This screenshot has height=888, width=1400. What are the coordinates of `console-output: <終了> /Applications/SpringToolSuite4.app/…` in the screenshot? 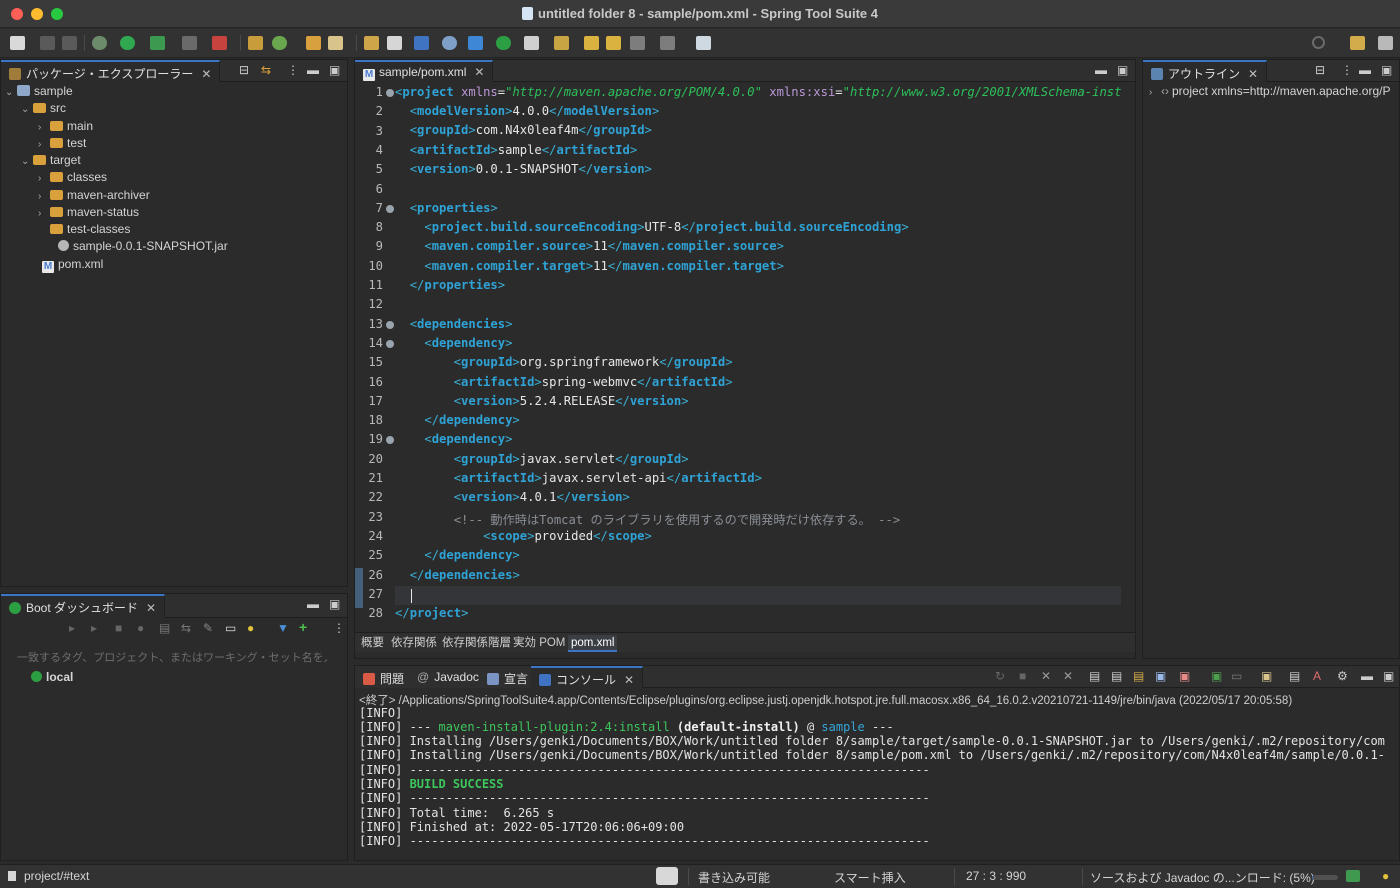 It's located at (877, 774).